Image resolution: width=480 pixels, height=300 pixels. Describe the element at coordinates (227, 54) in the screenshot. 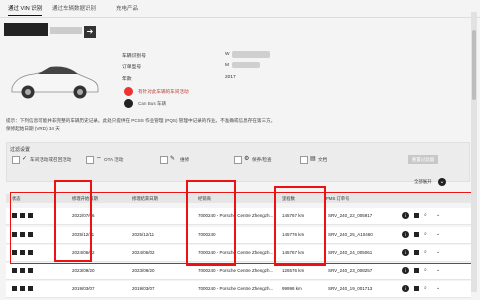

I see `field-vin-value: W` at that location.